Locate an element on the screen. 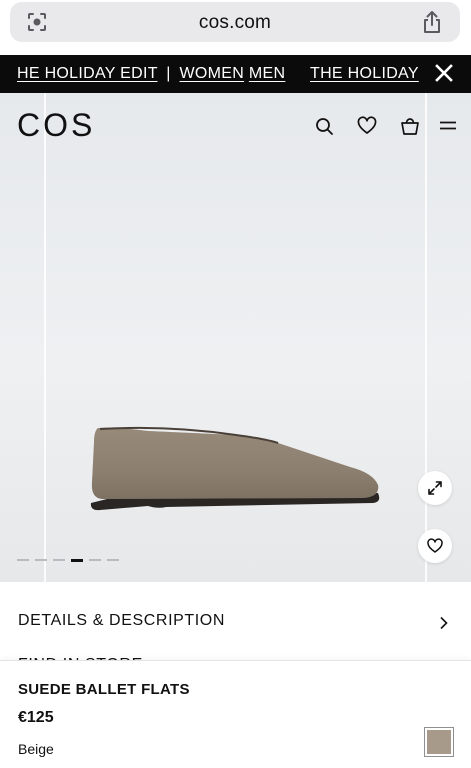 The width and height of the screenshot is (471, 768). product-details-section: DETAILS & DESCRIPTION FIND IN STORE is located at coordinates (235, 627).